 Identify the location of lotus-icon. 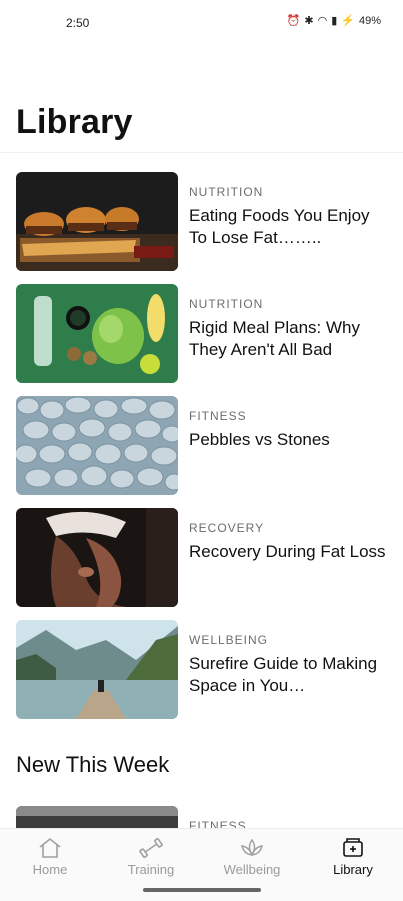
(252, 847).